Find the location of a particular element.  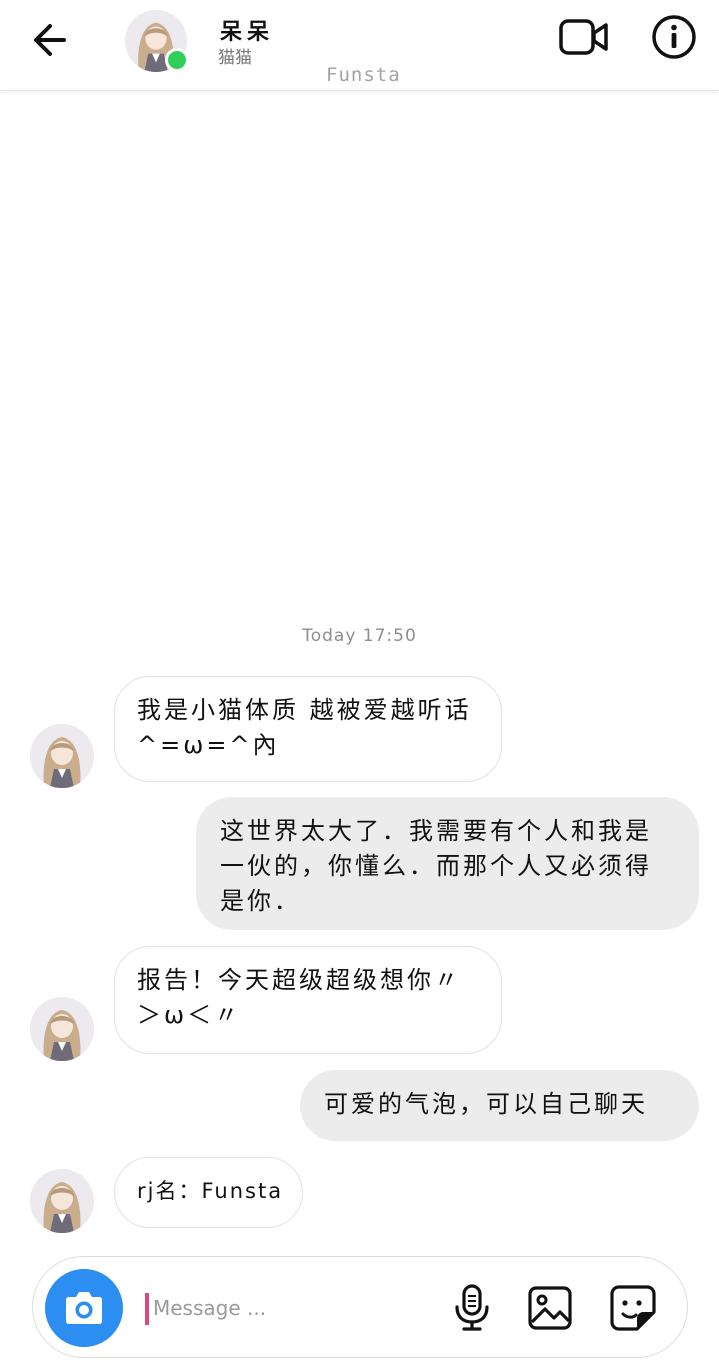

brand-watermark: Funsta is located at coordinates (363, 75).